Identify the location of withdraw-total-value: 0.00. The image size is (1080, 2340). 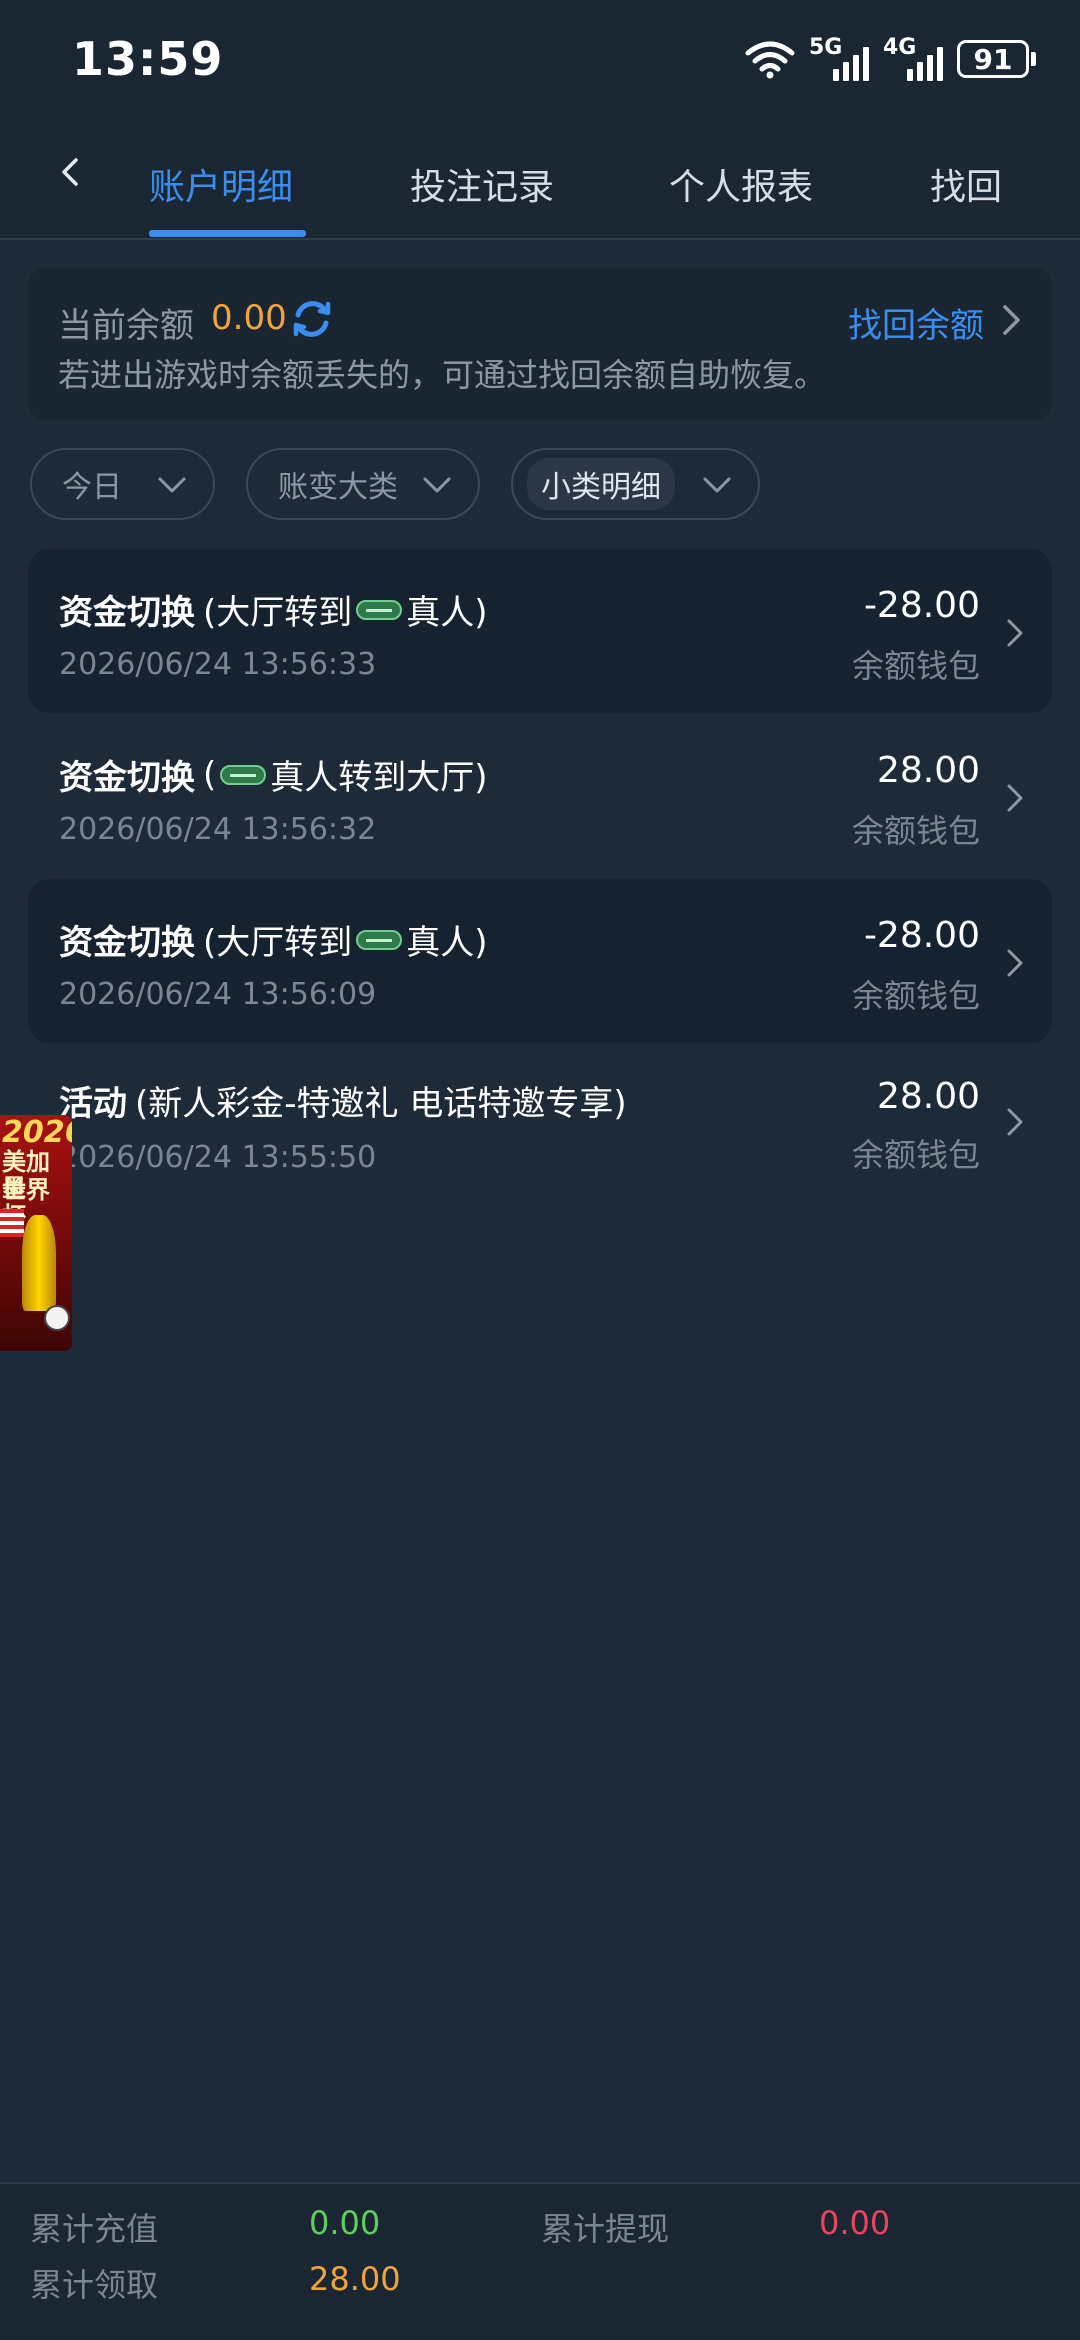
(855, 2223).